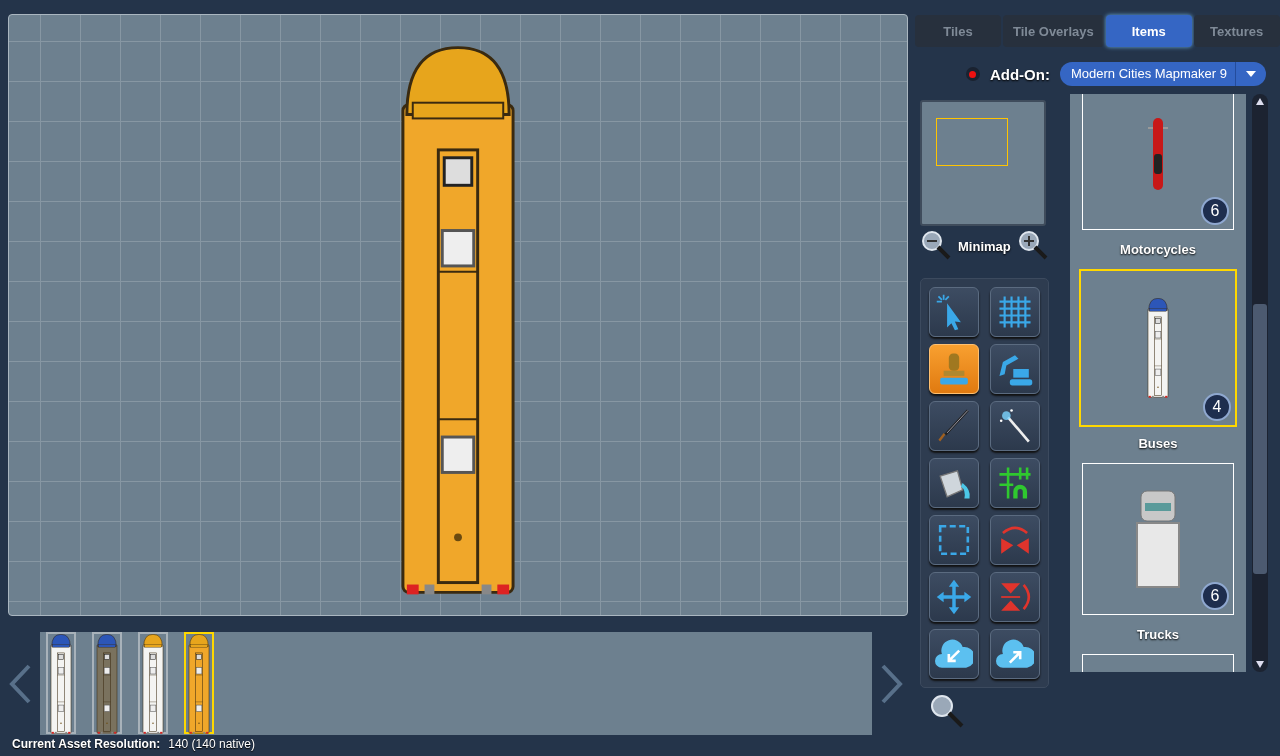 The height and width of the screenshot is (756, 1280). I want to click on item-label: Motorcycles, so click(1158, 249).